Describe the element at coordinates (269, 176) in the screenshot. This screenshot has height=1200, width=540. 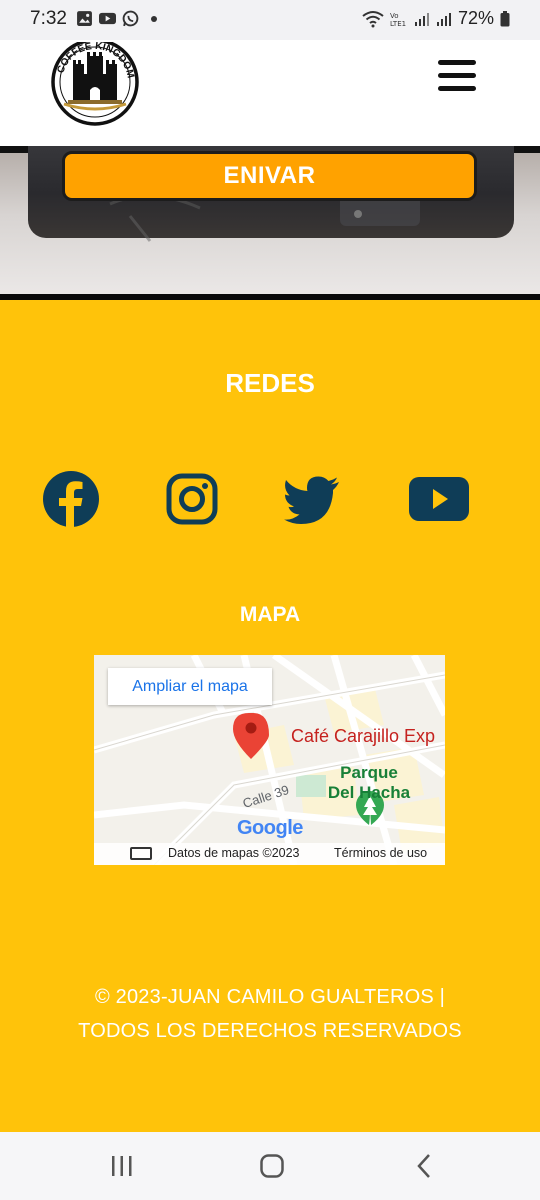
I see `submit-button: ENIVAR` at that location.